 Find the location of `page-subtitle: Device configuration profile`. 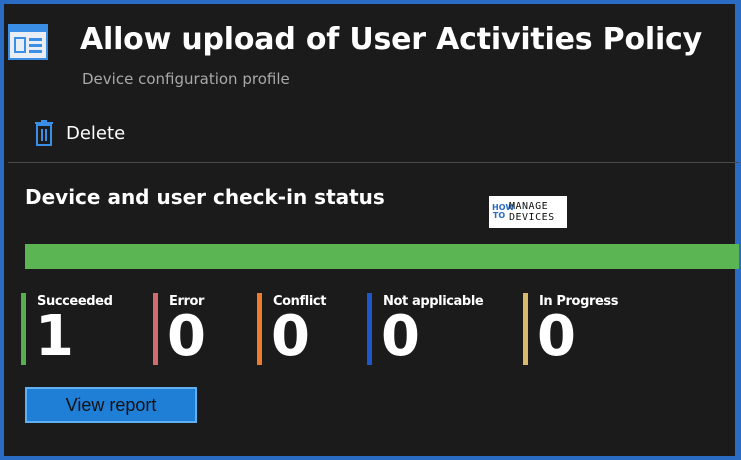

page-subtitle: Device configuration profile is located at coordinates (186, 79).